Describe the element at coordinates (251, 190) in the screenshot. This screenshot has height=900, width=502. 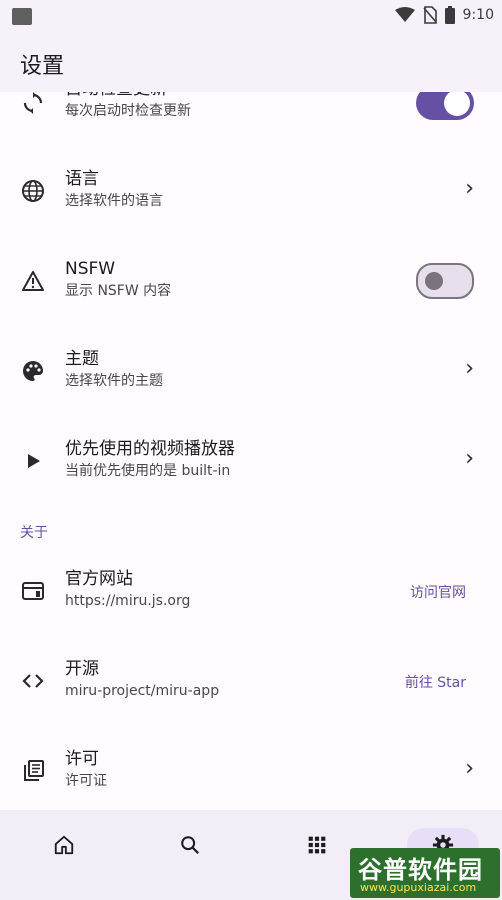
I see `setting-language: 语言 选择软件的语言 ›` at that location.